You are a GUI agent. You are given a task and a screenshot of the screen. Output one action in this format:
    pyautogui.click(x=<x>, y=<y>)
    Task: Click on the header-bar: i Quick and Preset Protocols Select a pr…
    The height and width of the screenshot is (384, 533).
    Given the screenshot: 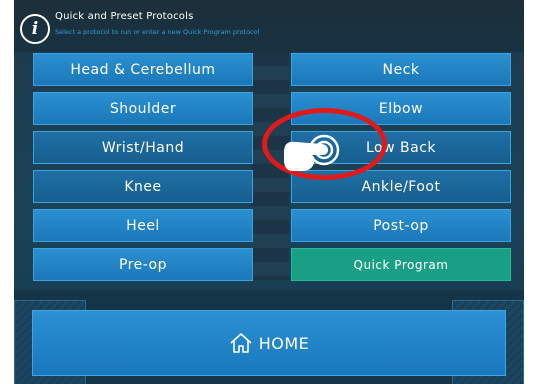 What is the action you would take?
    pyautogui.click(x=269, y=26)
    